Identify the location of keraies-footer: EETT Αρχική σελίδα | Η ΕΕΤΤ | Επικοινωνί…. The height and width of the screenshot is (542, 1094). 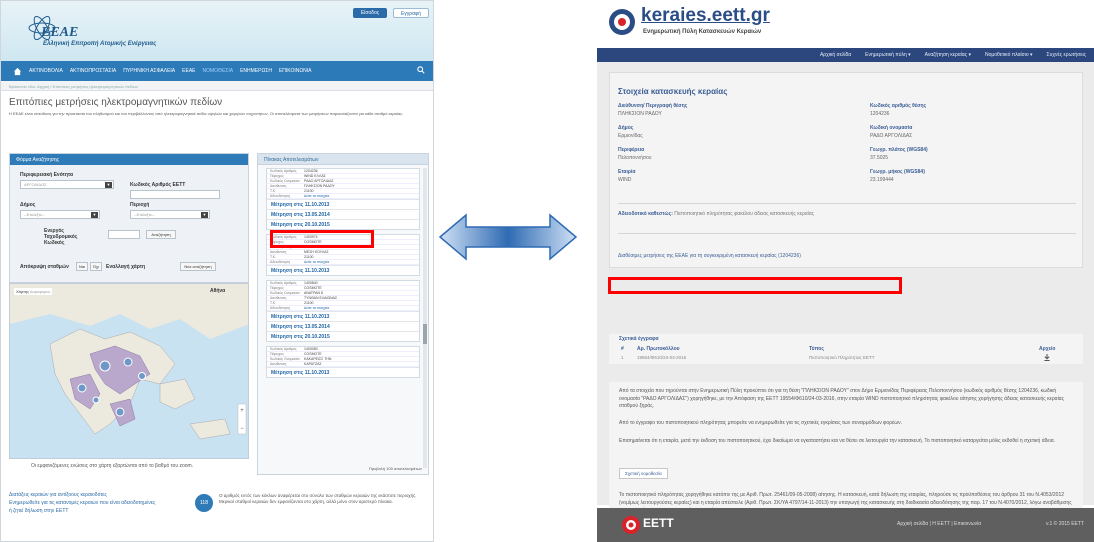
(845, 525).